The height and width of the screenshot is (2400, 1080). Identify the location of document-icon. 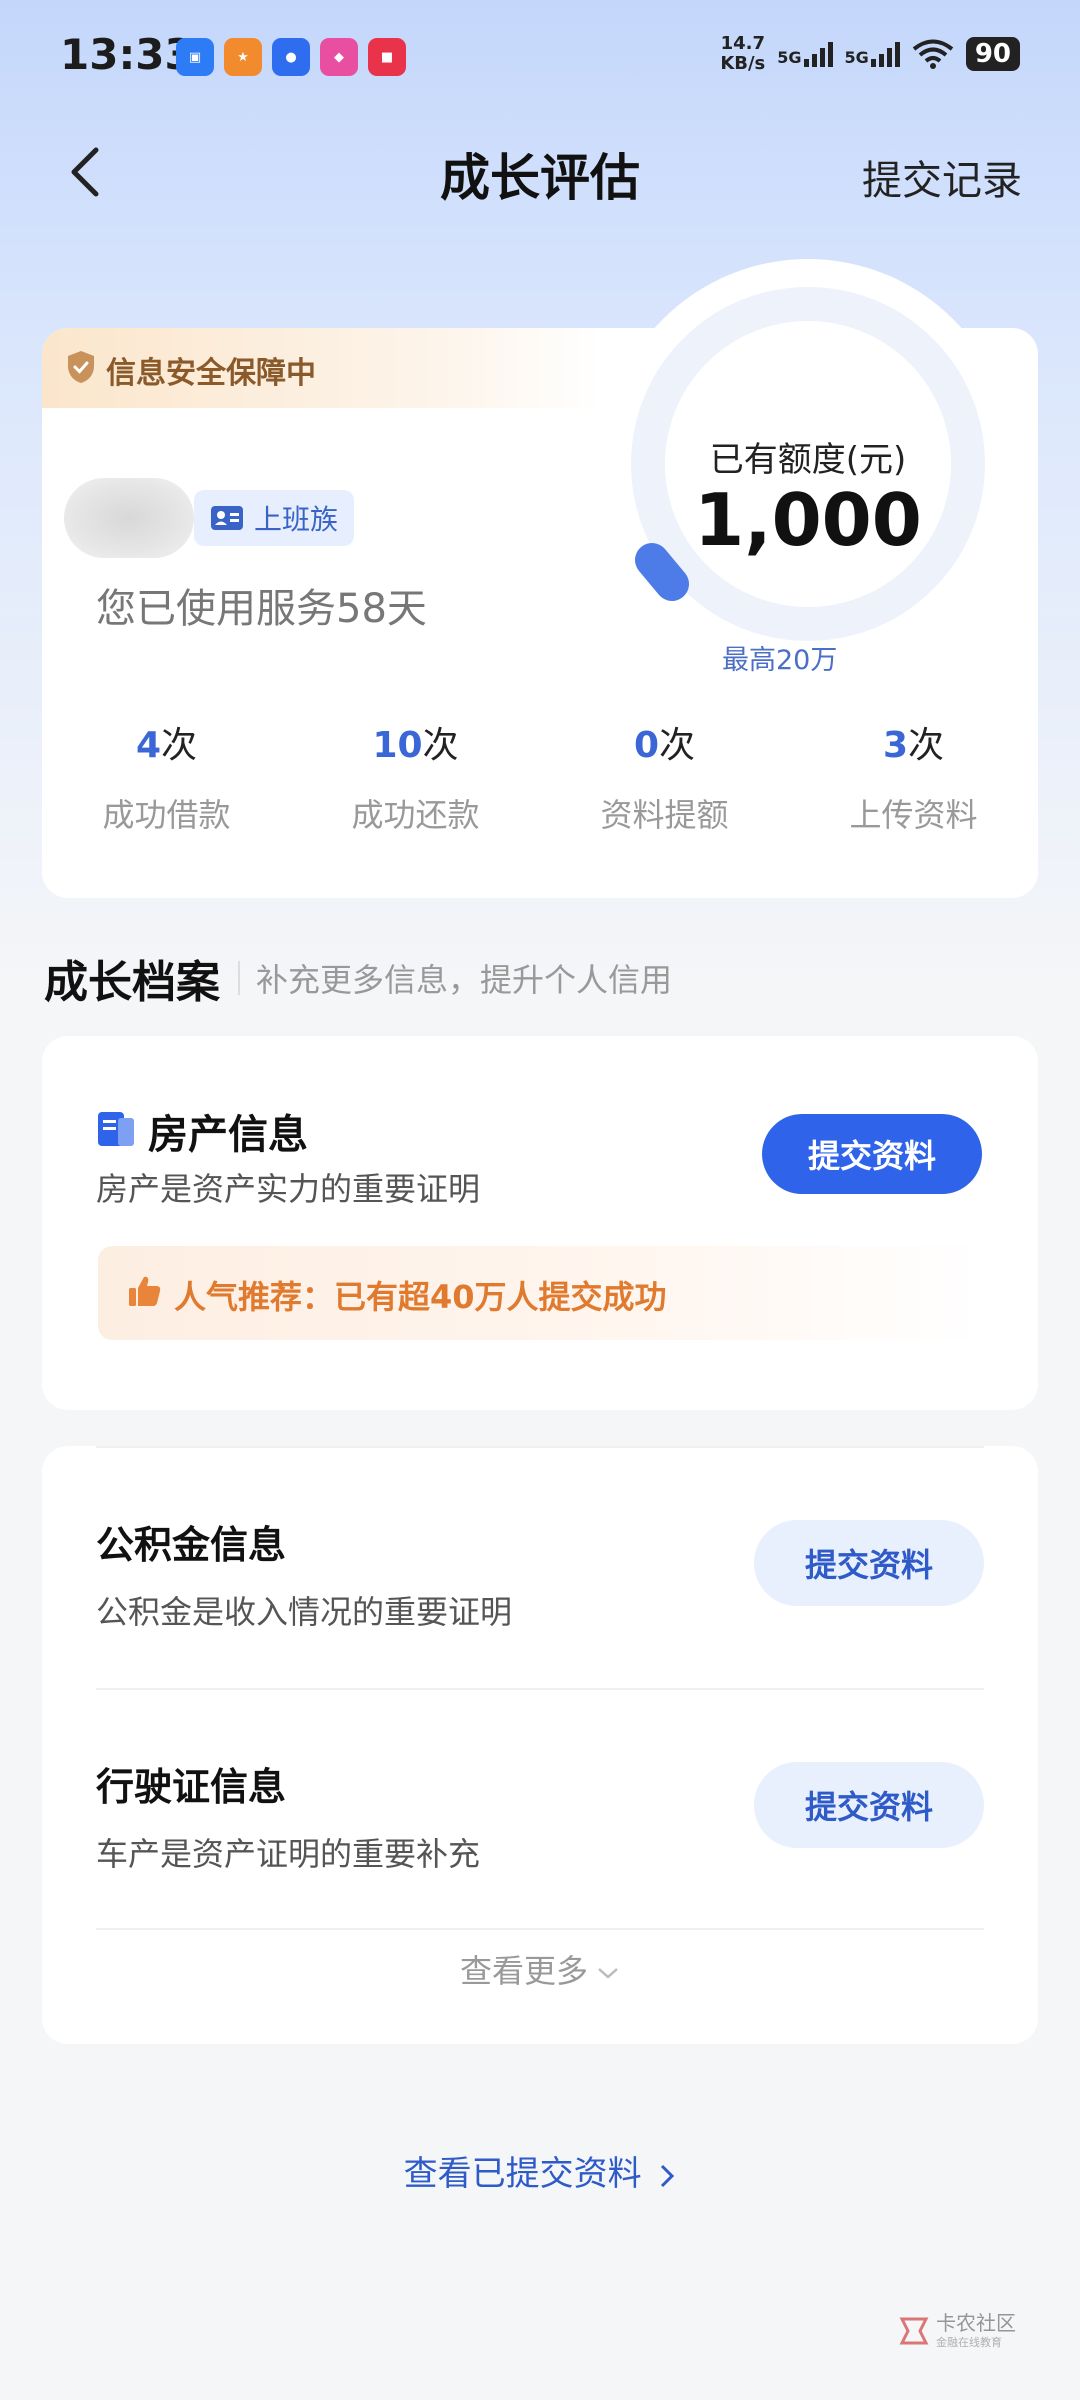
(116, 1129).